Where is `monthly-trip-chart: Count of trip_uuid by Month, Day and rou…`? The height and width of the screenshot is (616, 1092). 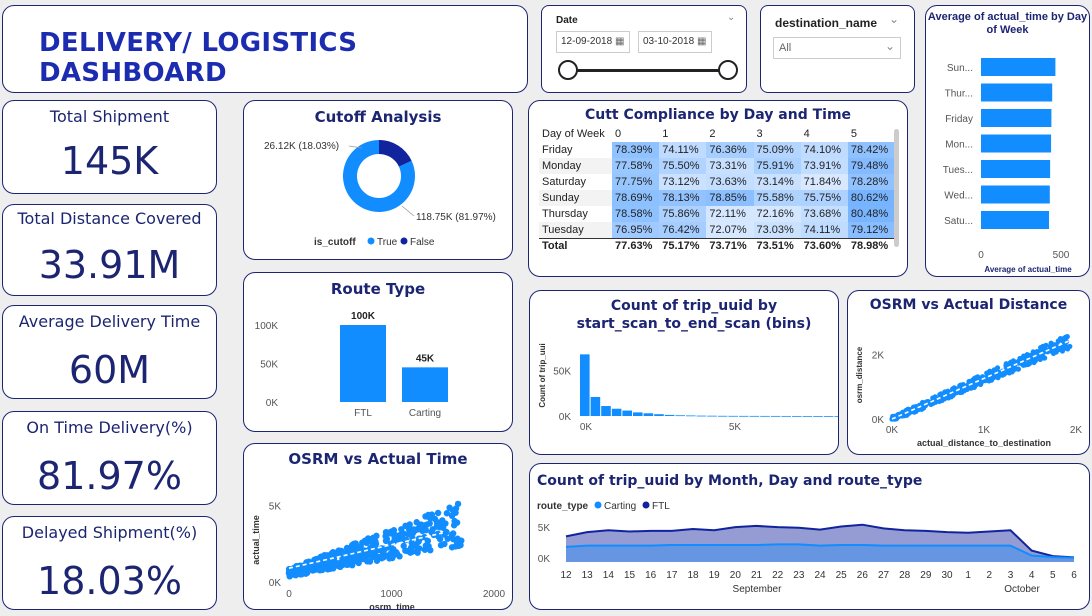
monthly-trip-chart: Count of trip_uuid by Month, Day and rou… is located at coordinates (809, 536).